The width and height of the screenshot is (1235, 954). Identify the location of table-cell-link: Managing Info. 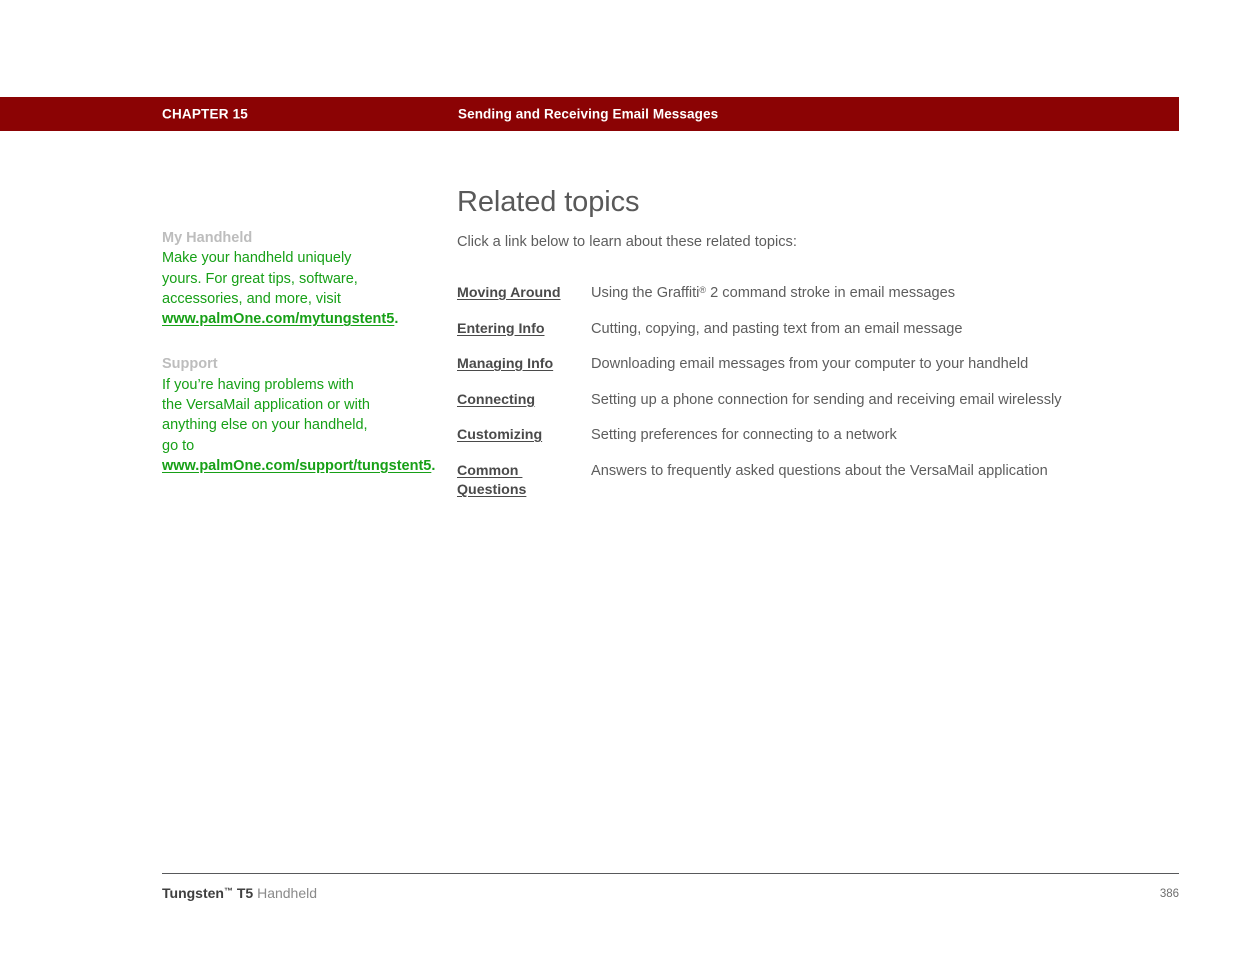
(524, 373).